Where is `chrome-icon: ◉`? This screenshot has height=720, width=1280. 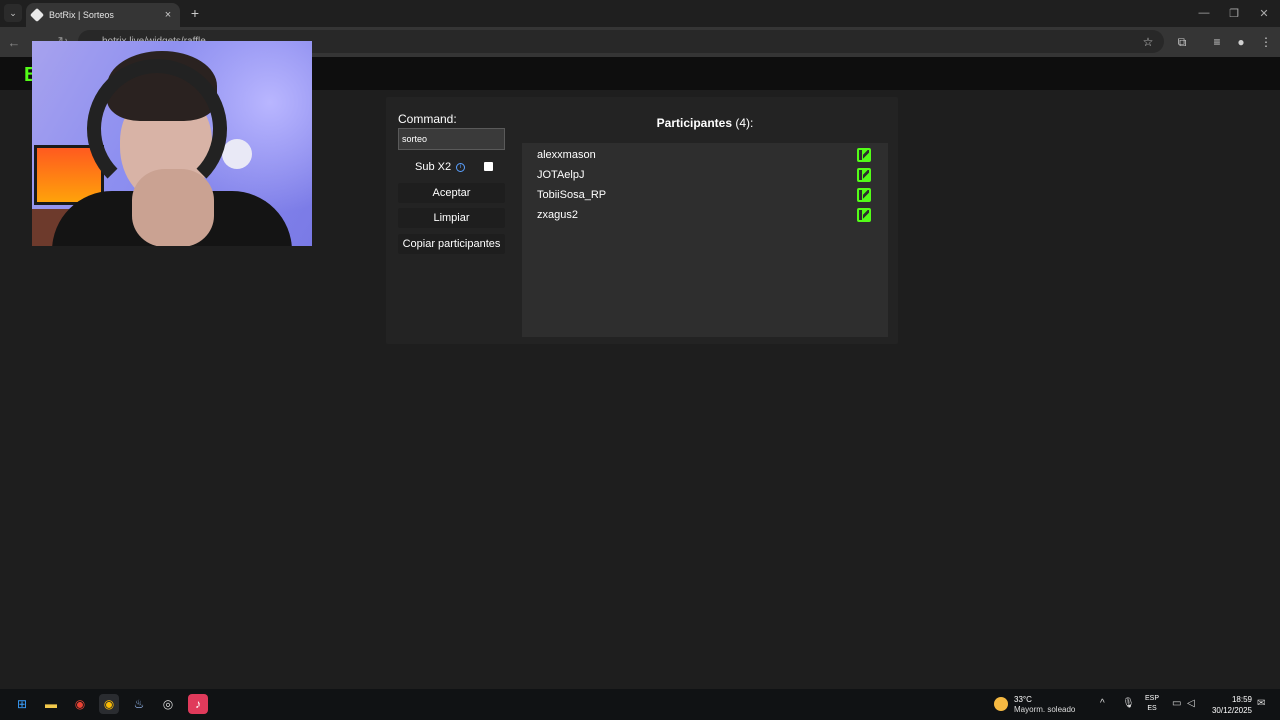 chrome-icon: ◉ is located at coordinates (80, 704).